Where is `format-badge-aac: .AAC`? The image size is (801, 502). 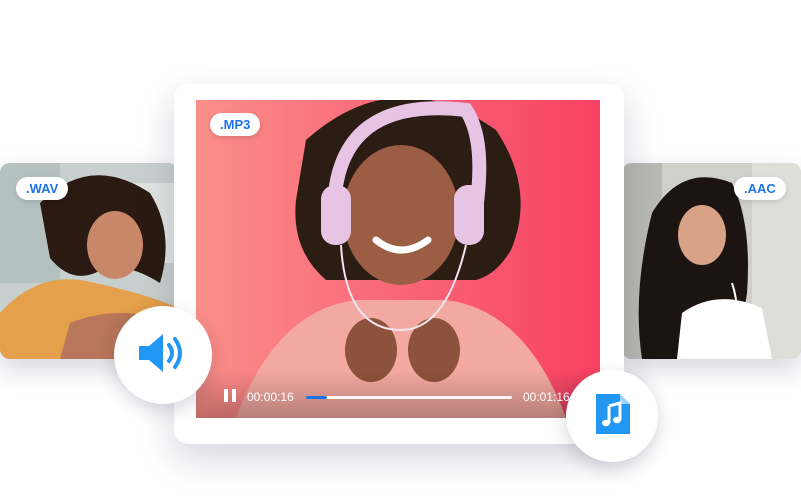 format-badge-aac: .AAC is located at coordinates (760, 188).